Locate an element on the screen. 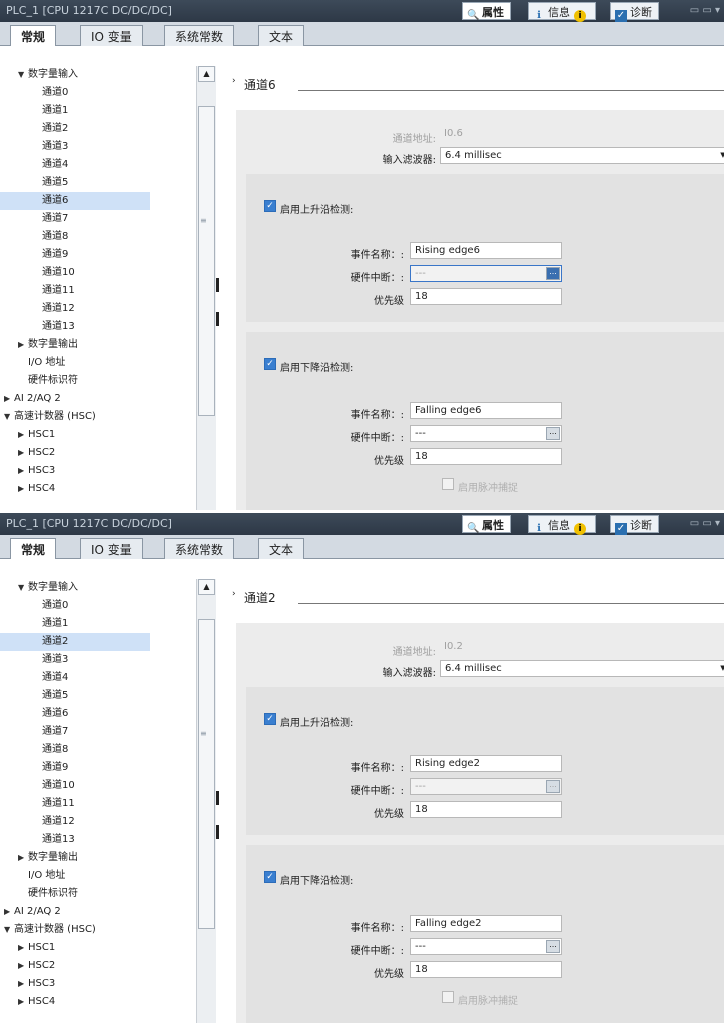 Image resolution: width=724 pixels, height=1023 pixels. event-name-field: Falling edge2 is located at coordinates (486, 923).